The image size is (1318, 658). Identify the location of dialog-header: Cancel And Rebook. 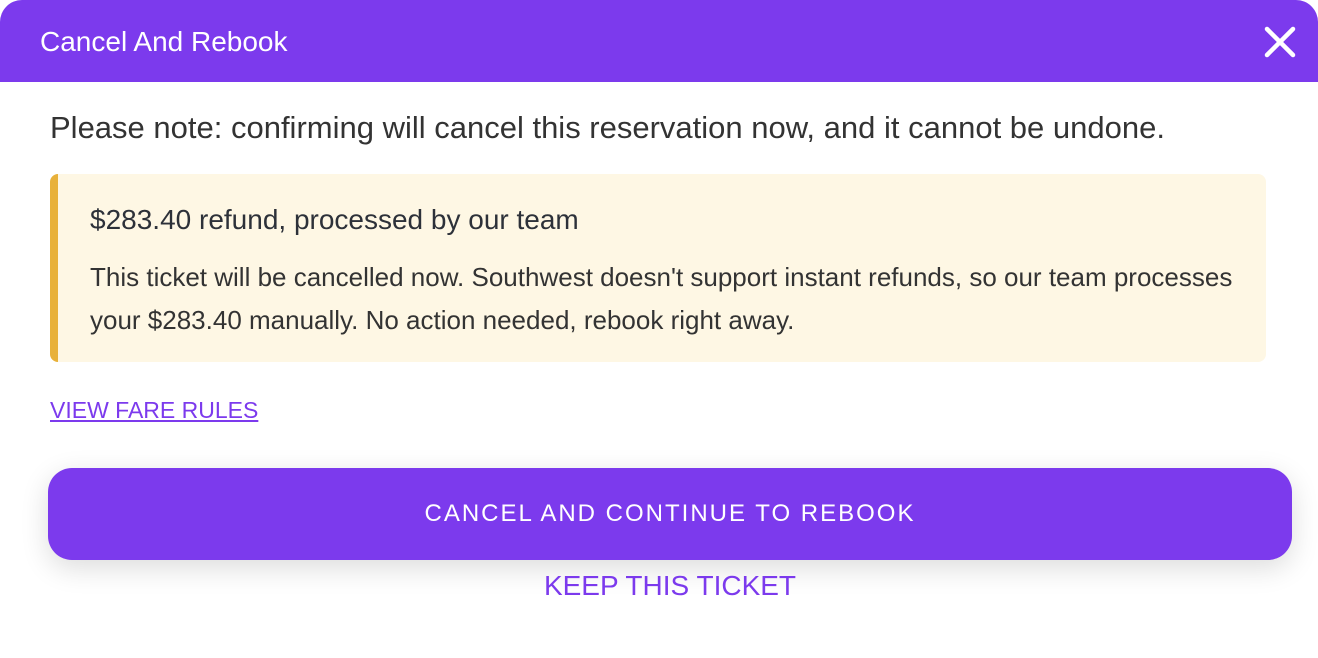
(659, 41).